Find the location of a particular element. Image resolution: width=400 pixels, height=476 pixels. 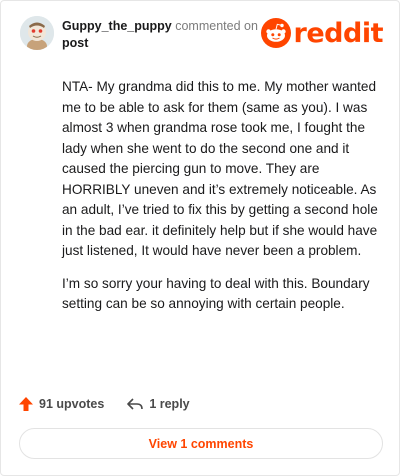

action-text: commented on is located at coordinates (216, 26).